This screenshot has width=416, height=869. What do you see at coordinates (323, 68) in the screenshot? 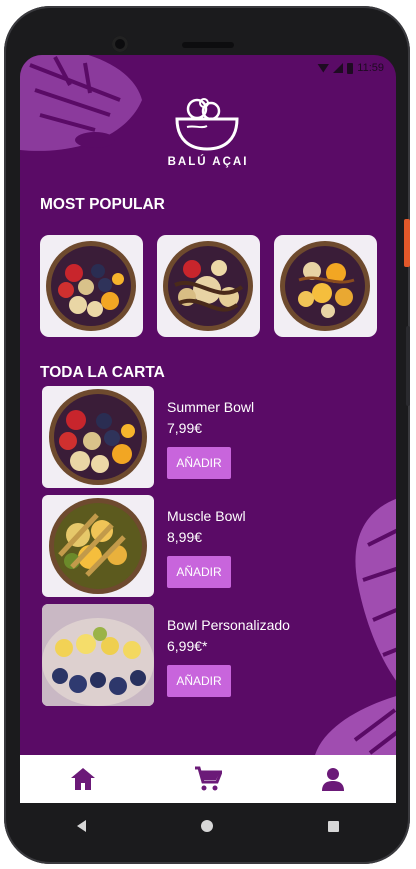
I see `wifi-icon` at bounding box center [323, 68].